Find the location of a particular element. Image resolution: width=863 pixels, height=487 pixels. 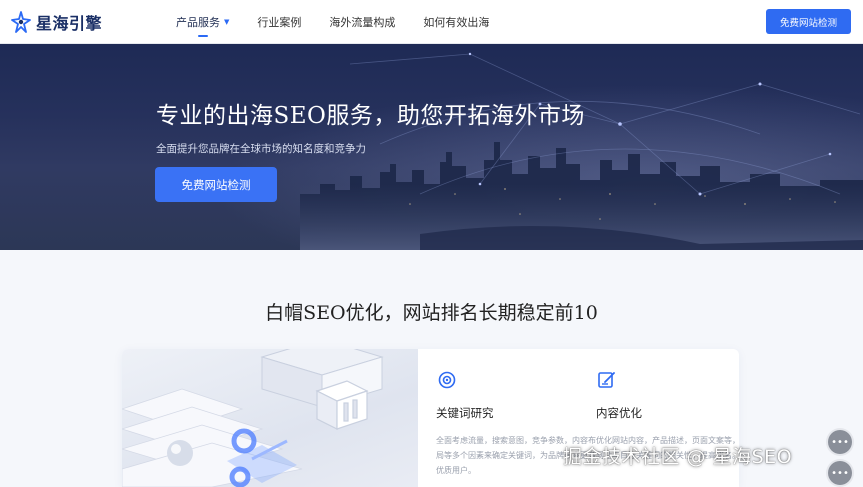

hero-title: 专业的出海SEO服务，助您开拓海外市场 is located at coordinates (370, 116).